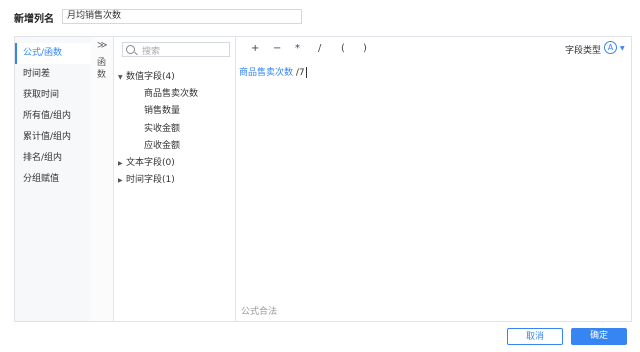  I want to click on field-search-input: 搜索, so click(176, 49).